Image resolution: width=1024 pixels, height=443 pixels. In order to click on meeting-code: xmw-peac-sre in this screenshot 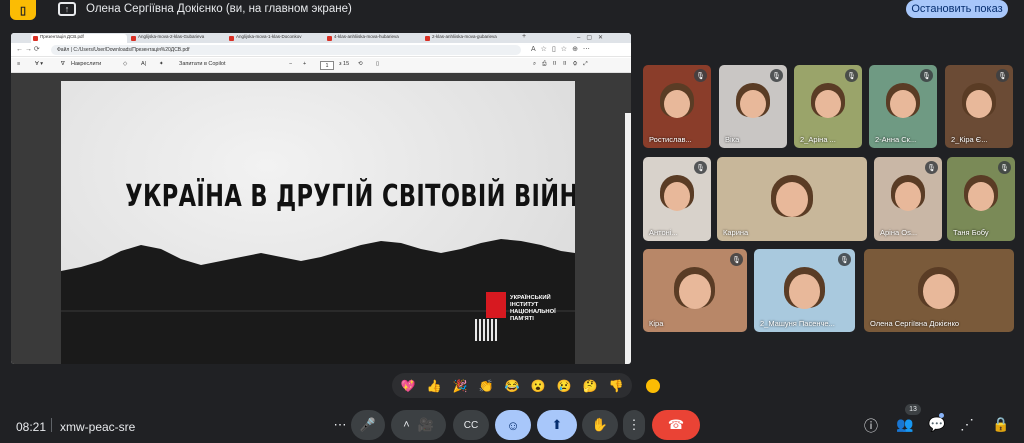, I will do `click(98, 427)`.